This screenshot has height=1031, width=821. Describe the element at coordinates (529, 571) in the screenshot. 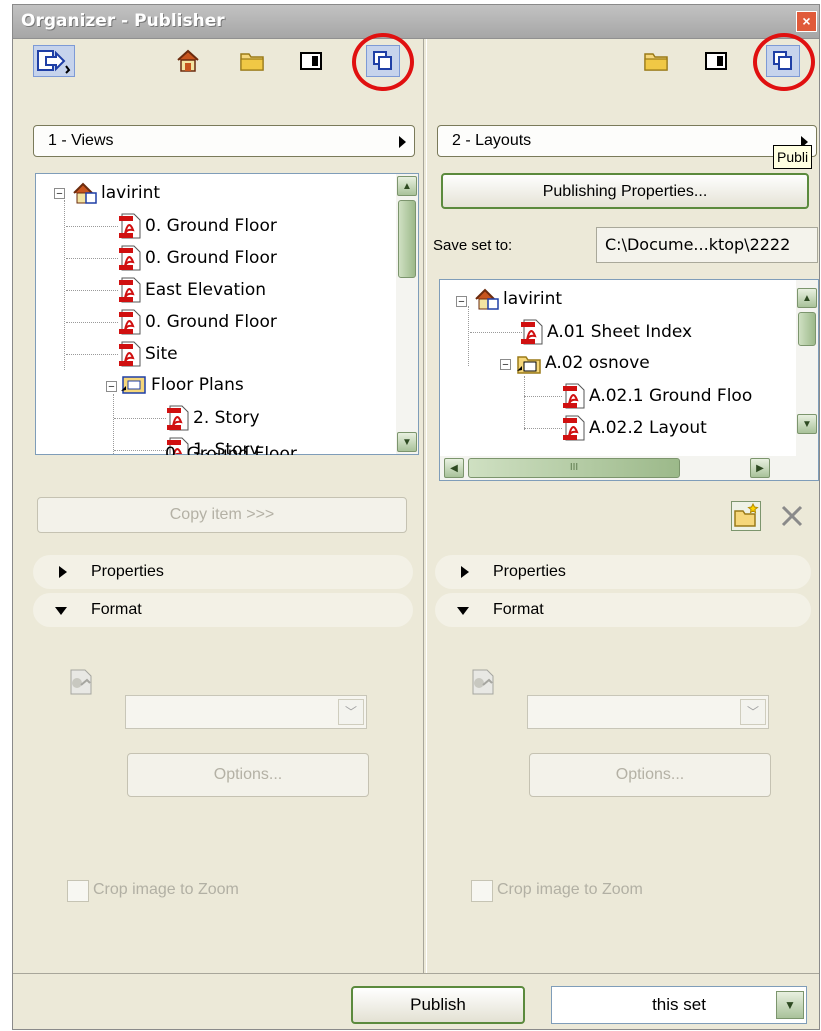

I see `right-properties-label: Properties` at that location.